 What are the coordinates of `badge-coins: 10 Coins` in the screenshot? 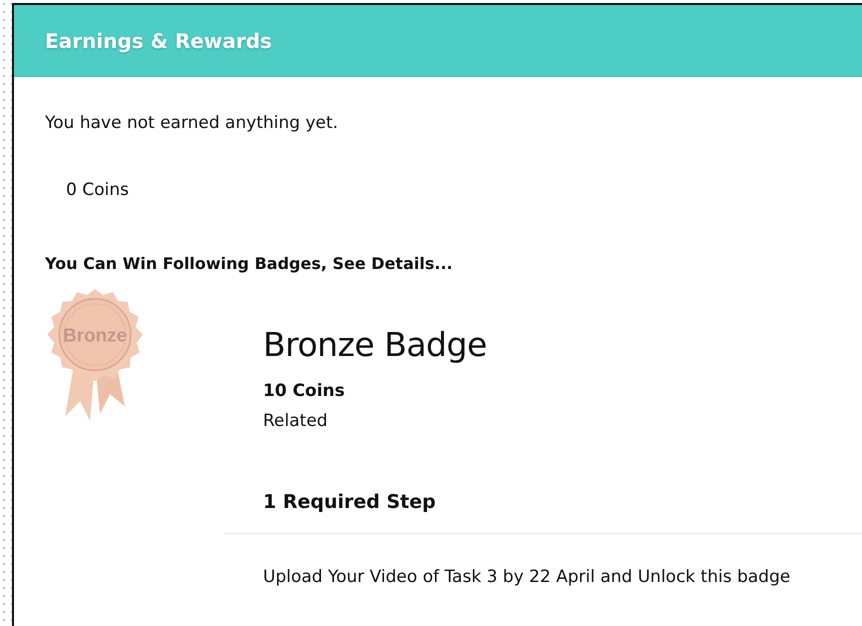 It's located at (304, 391).